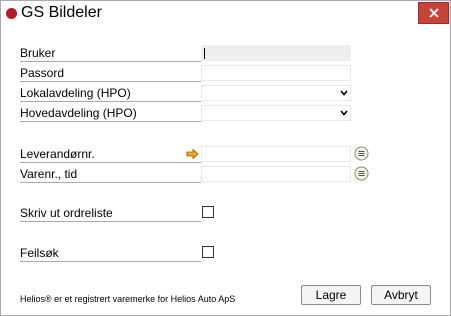  Describe the element at coordinates (110, 254) in the screenshot. I see `feilsok-label: Feilsøk` at that location.